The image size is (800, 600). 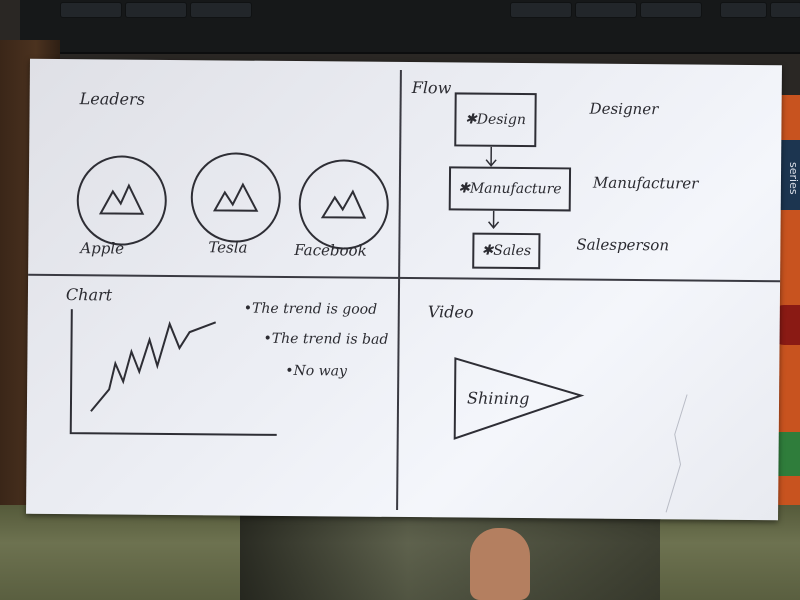 What do you see at coordinates (450, 312) in the screenshot?
I see `video-title: Video` at bounding box center [450, 312].